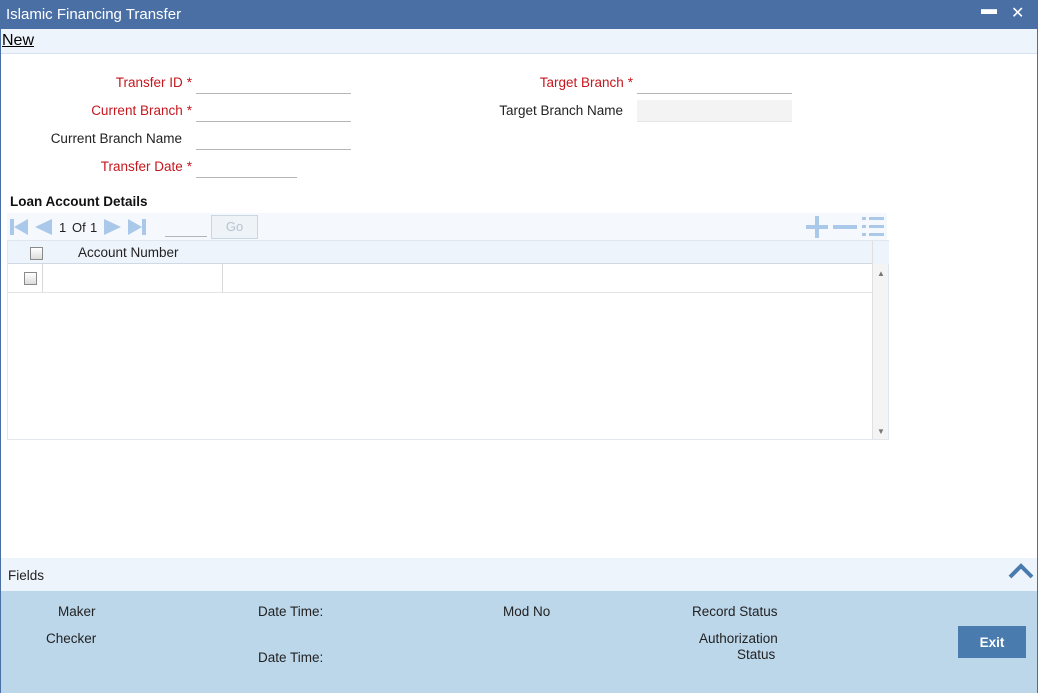 The image size is (1038, 693). Describe the element at coordinates (19, 227) in the screenshot. I see `first-page-icon` at that location.